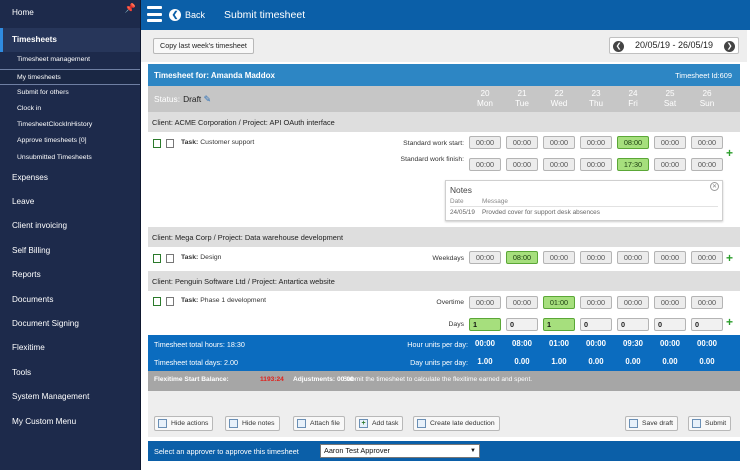 This screenshot has width=750, height=470. What do you see at coordinates (522, 343) in the screenshot?
I see `hour-unit-value: 08:00` at bounding box center [522, 343].